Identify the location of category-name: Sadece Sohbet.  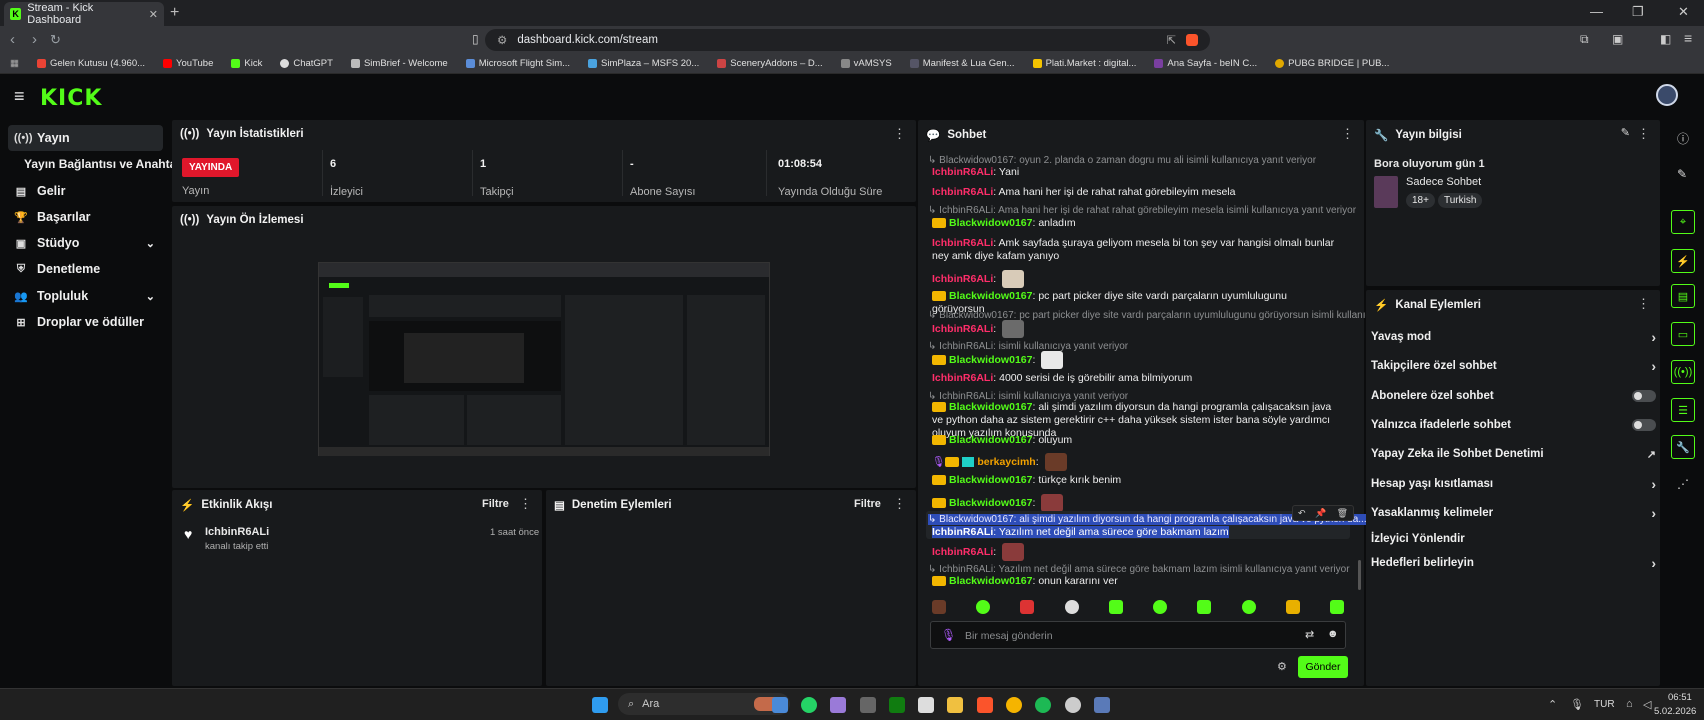
(1443, 182).